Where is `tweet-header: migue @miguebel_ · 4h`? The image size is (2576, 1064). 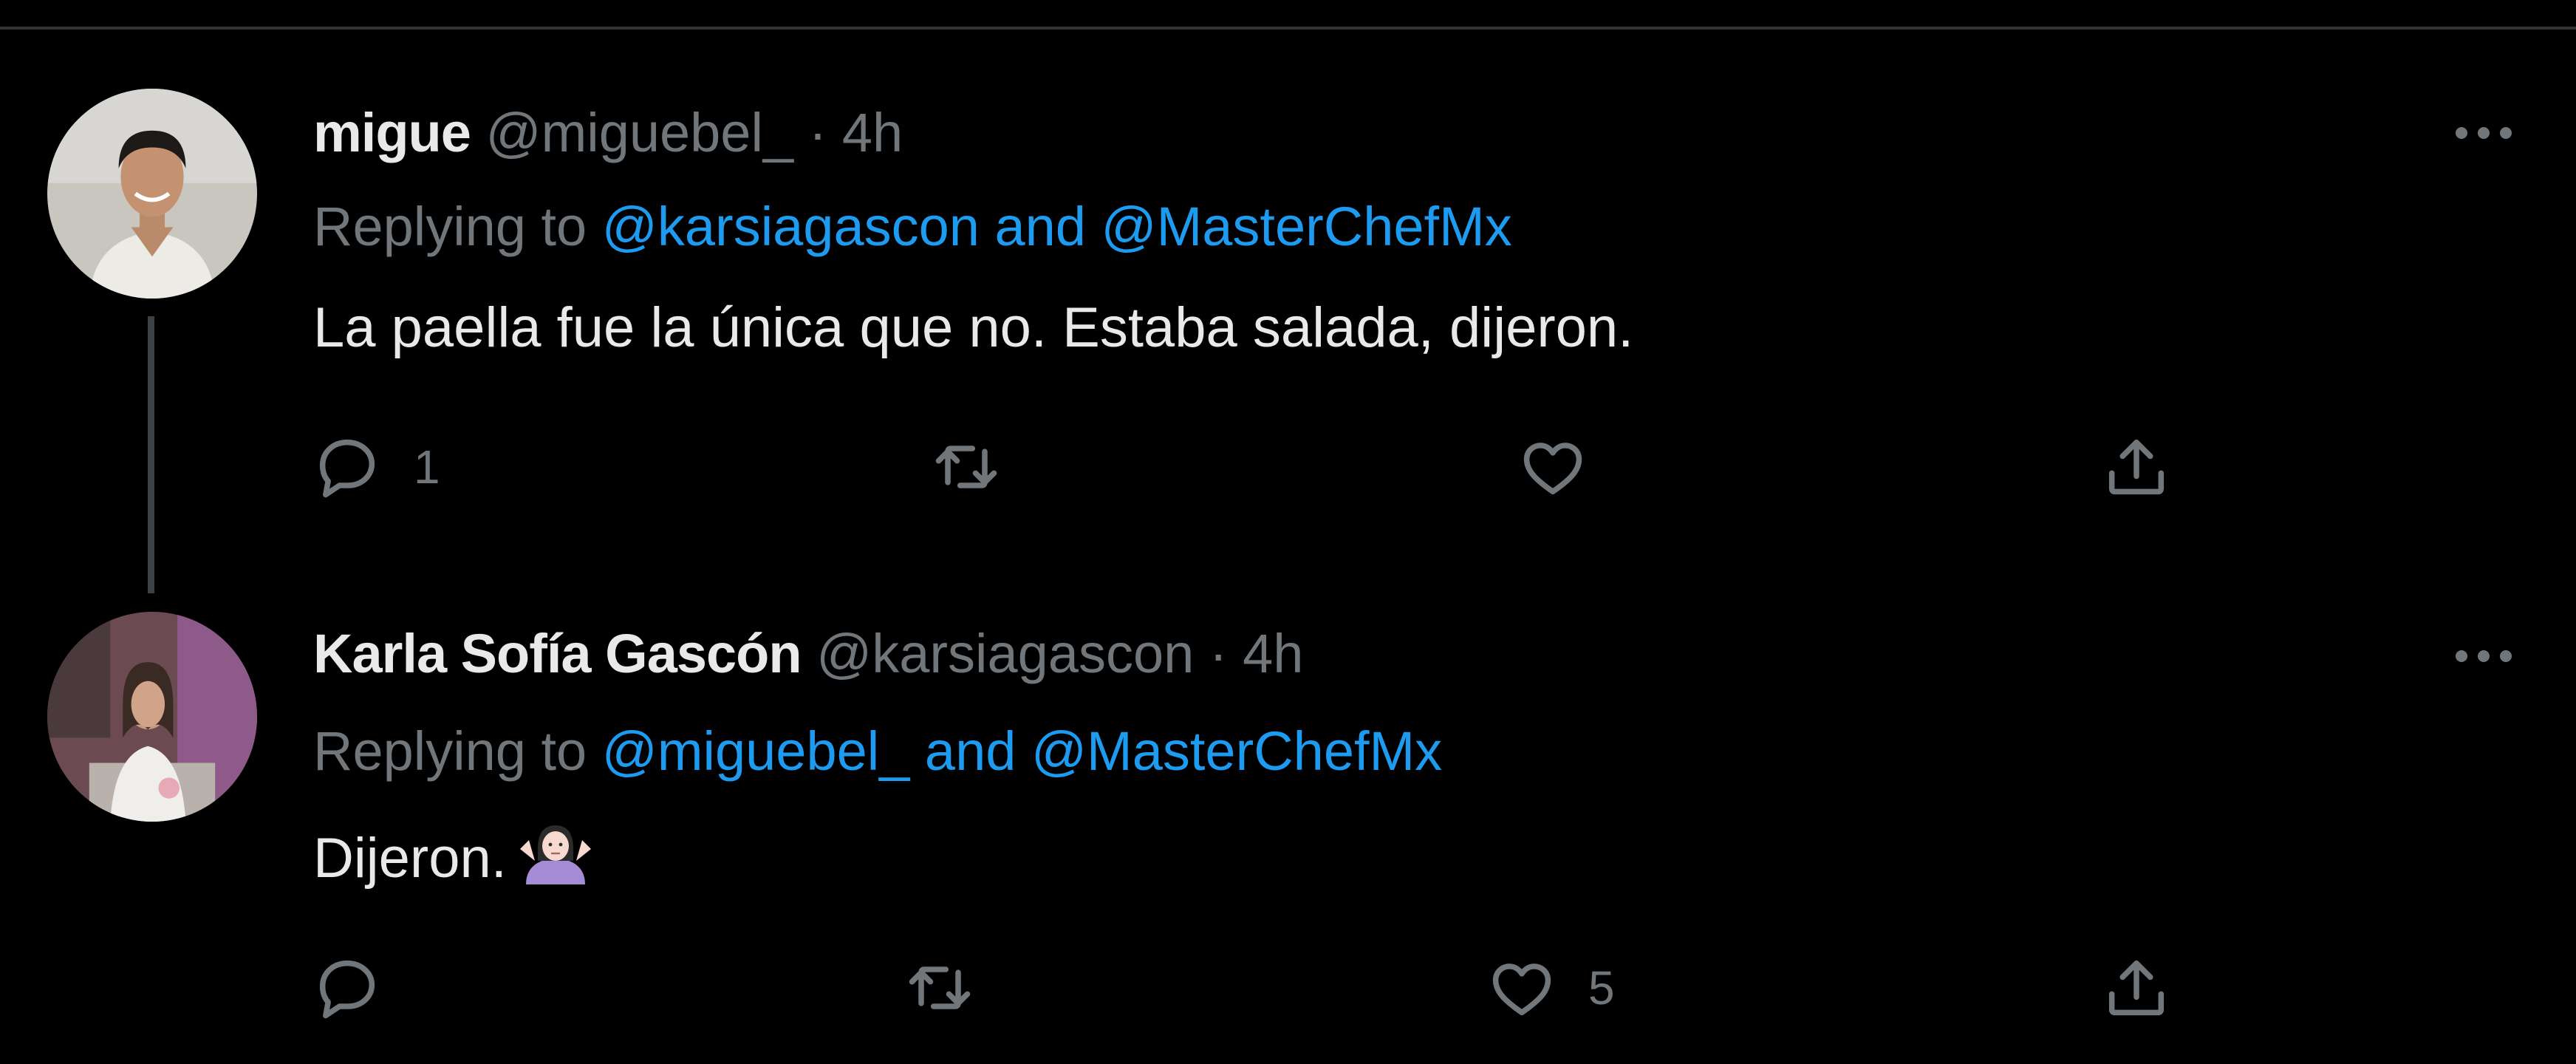
tweet-header: migue @miguebel_ · 4h is located at coordinates (608, 133).